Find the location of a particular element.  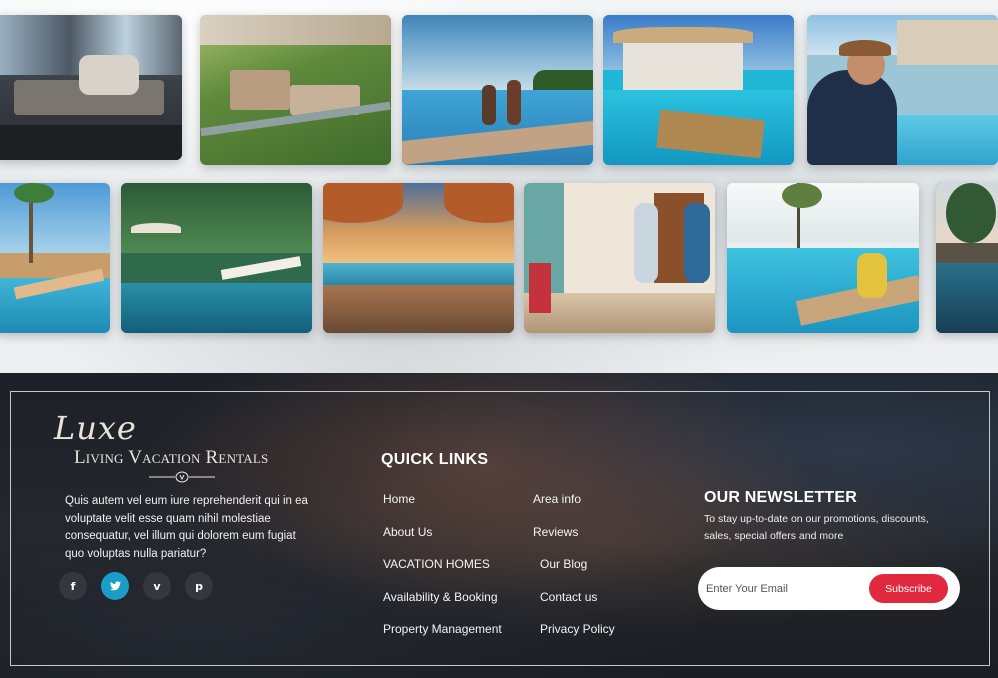

email-field is located at coordinates (781, 588).